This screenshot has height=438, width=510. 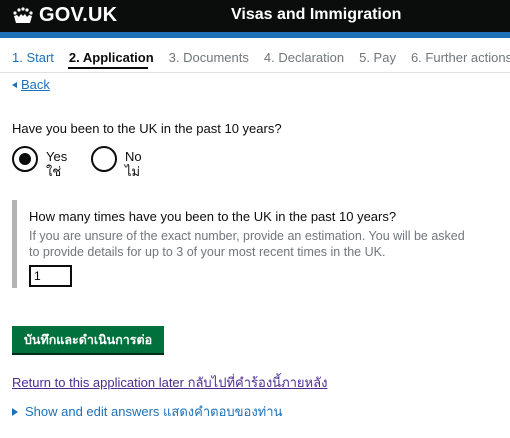 I want to click on step-start: 1. Start, so click(x=33, y=57).